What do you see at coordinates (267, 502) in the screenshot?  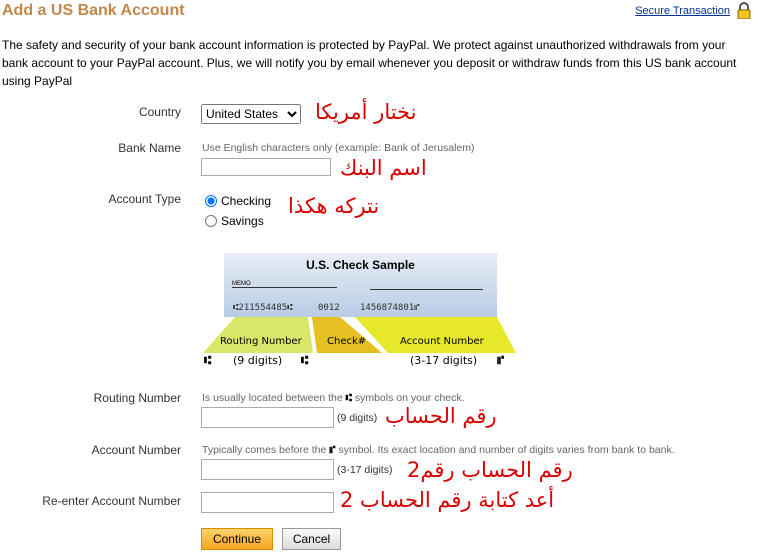 I see `reenter-account-input` at bounding box center [267, 502].